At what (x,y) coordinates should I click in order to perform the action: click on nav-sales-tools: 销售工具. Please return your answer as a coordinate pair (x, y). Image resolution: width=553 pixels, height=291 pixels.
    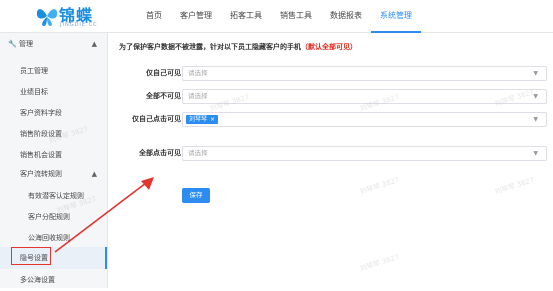
    Looking at the image, I should click on (296, 16).